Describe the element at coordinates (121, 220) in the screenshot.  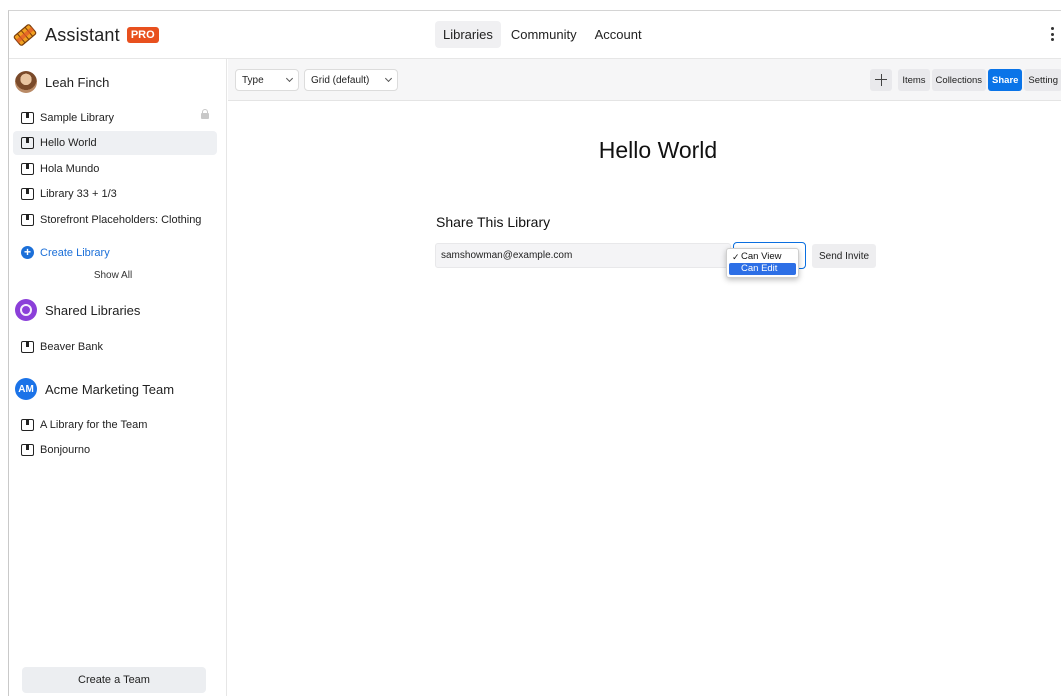
I see `sidebar-item-label: Storefront Placeholders: Clothing` at that location.